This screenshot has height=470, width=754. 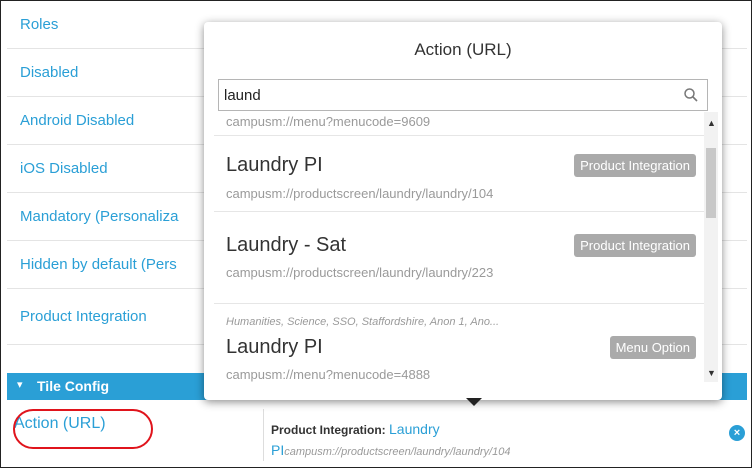 I want to click on popup-title: Action (URL), so click(x=463, y=49).